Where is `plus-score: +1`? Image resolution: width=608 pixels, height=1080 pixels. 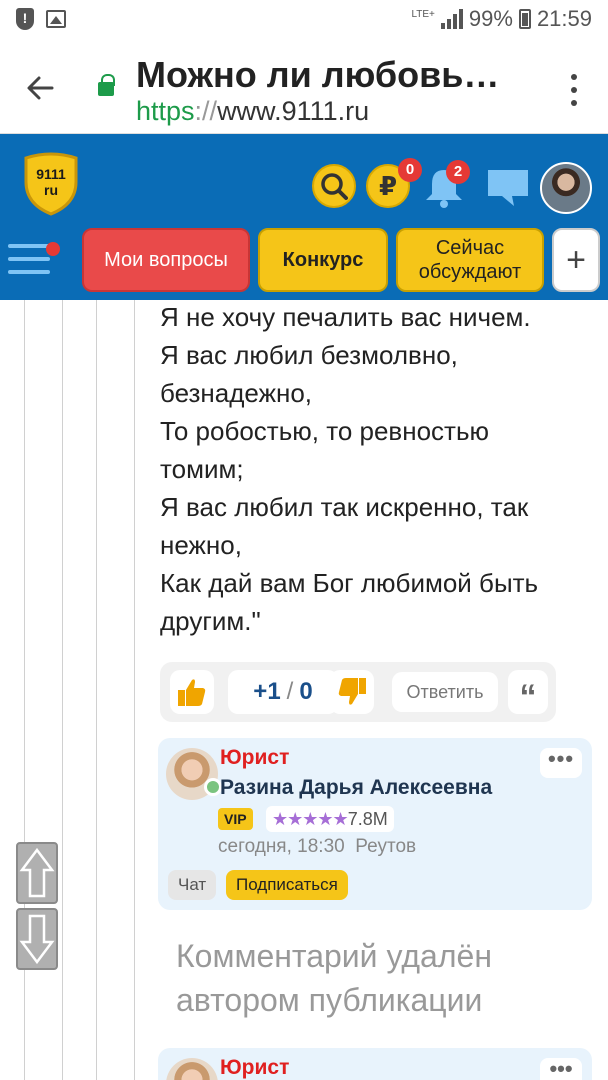 plus-score: +1 is located at coordinates (267, 691).